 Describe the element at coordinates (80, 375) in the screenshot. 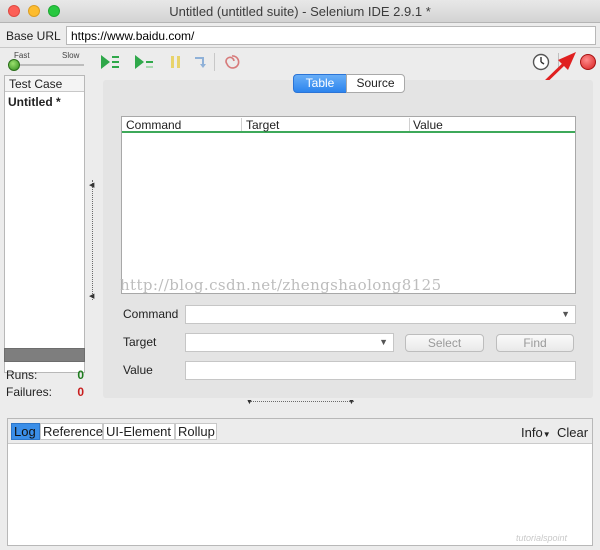

I see `runs-value: 0` at that location.